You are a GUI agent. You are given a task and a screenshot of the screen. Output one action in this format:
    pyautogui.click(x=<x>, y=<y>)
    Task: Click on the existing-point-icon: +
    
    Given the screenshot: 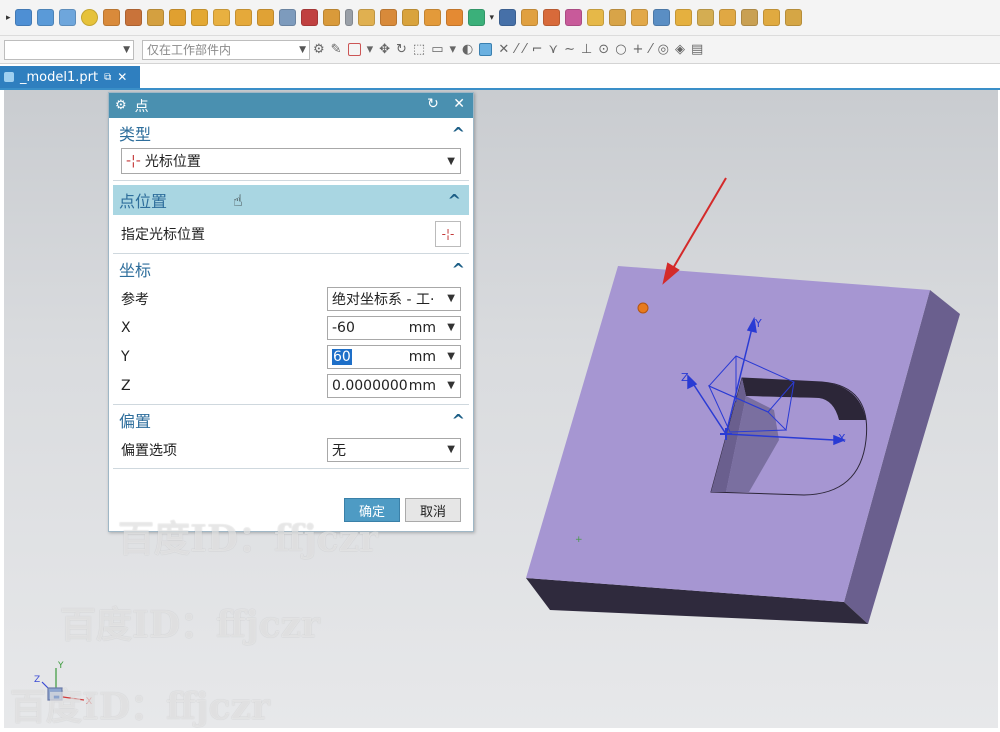 What is the action you would take?
    pyautogui.click(x=638, y=49)
    